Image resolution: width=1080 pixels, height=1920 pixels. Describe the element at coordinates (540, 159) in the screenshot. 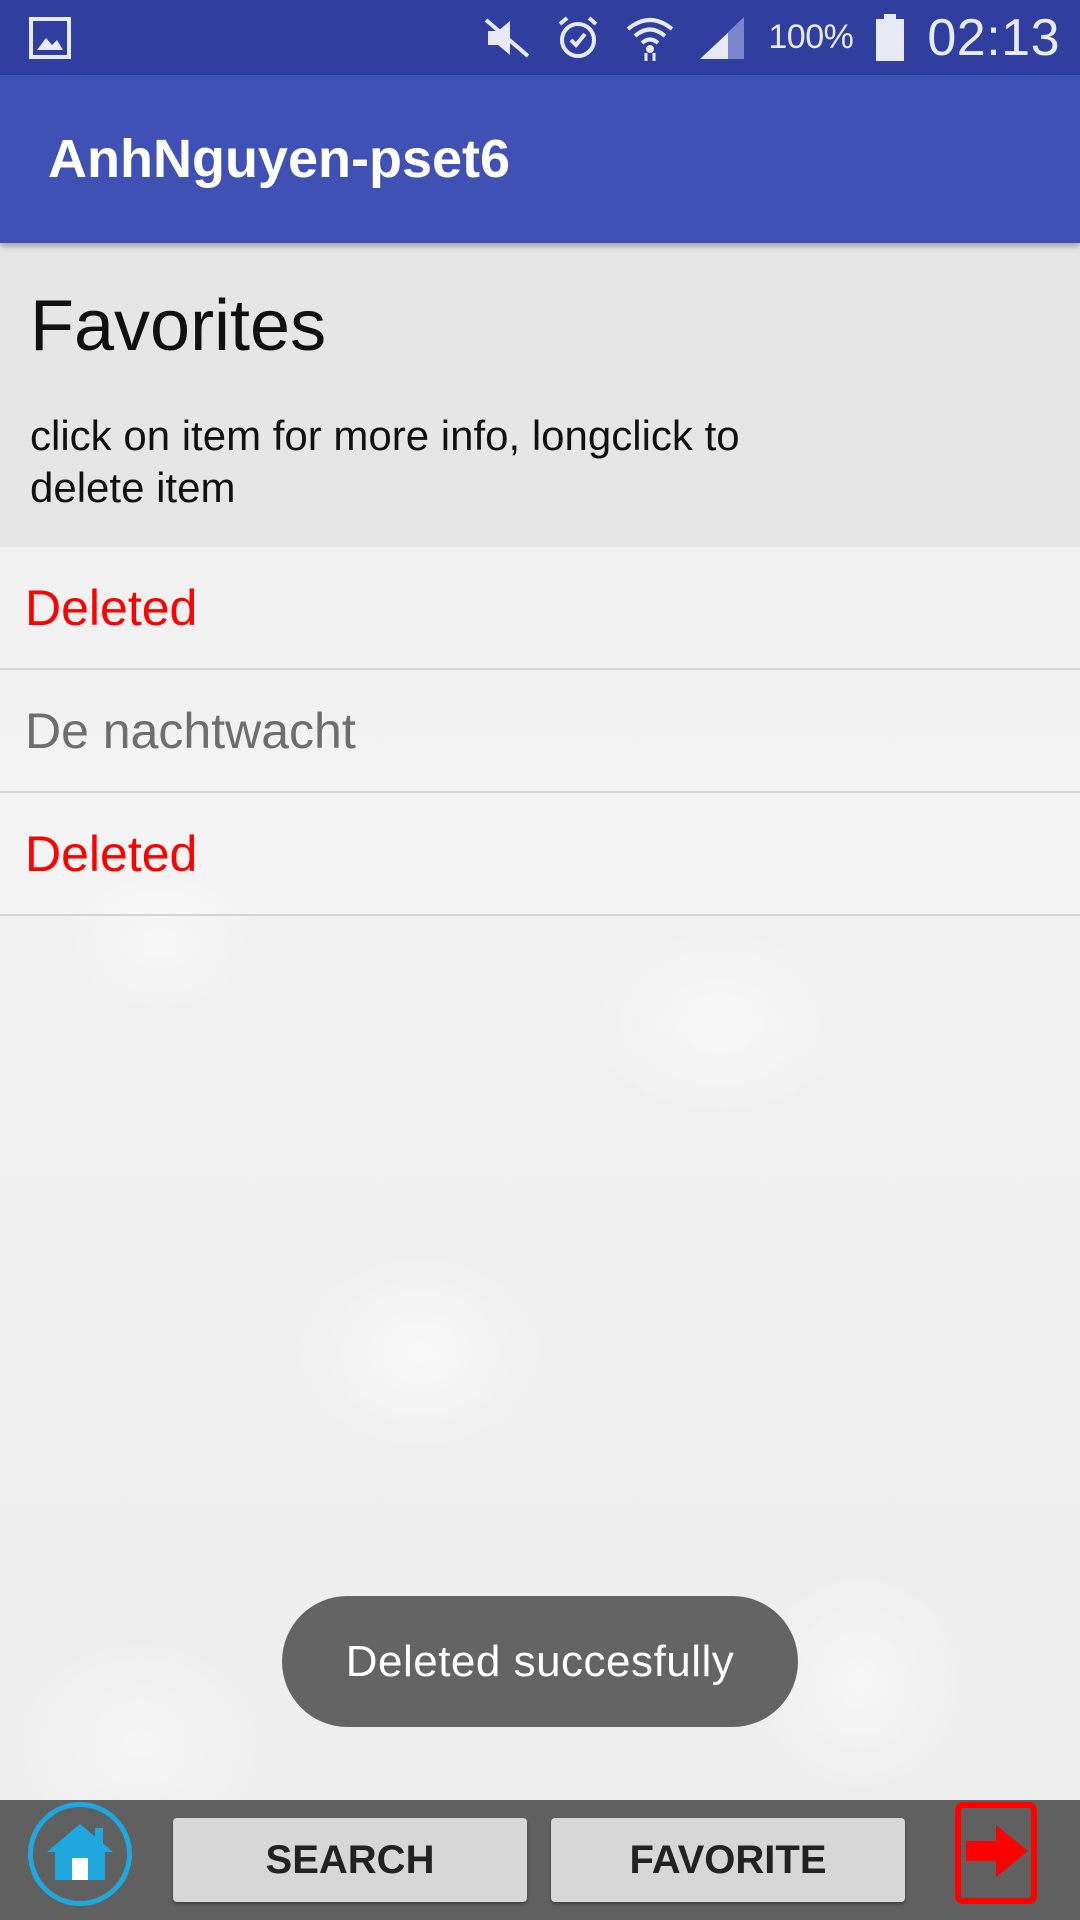

I see `app-bar: AnhNguyen-pset6` at that location.